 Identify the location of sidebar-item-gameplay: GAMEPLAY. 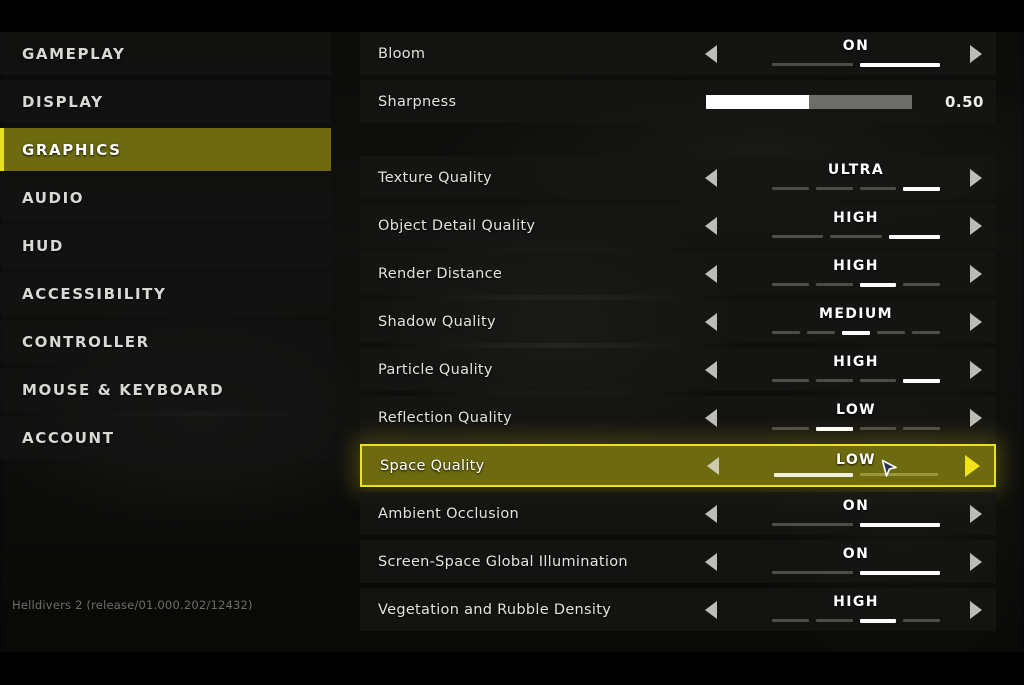
(165, 53).